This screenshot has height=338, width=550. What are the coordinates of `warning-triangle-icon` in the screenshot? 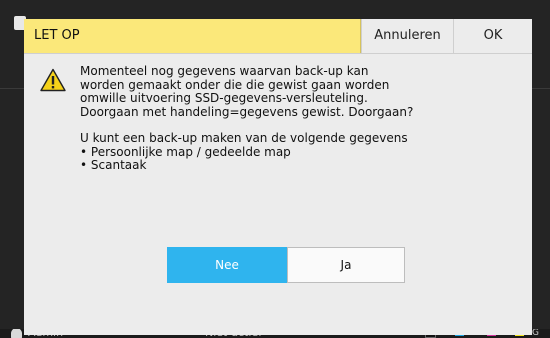 It's located at (53, 80).